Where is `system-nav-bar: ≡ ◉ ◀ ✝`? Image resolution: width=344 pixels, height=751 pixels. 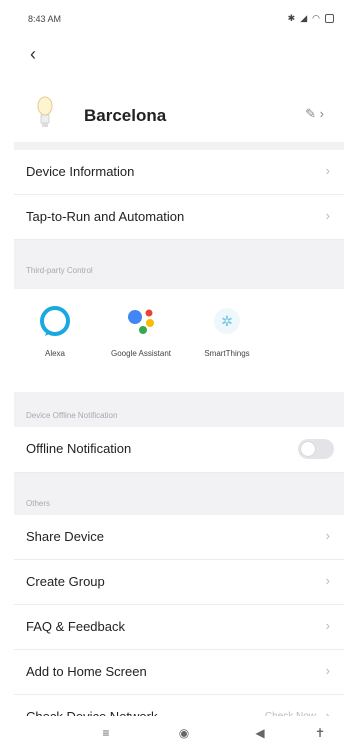
system-nav-bar: ≡ ◉ ◀ ✝ is located at coordinates (179, 733).